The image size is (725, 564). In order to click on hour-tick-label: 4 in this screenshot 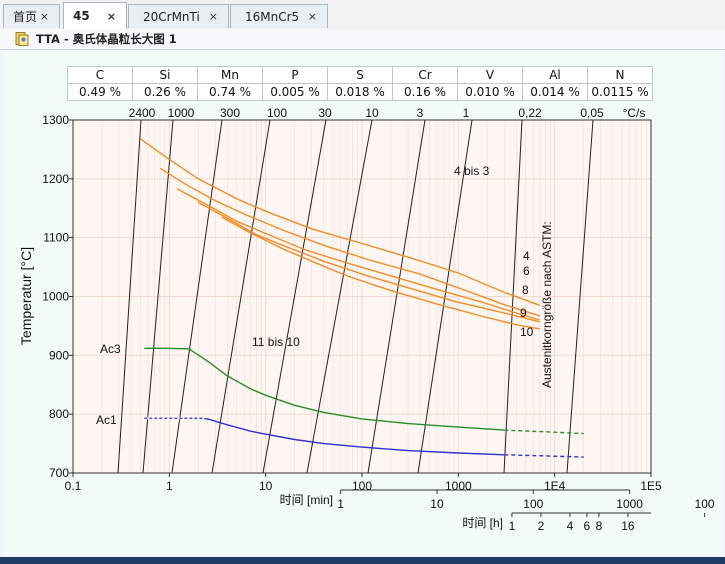, I will do `click(570, 526)`.